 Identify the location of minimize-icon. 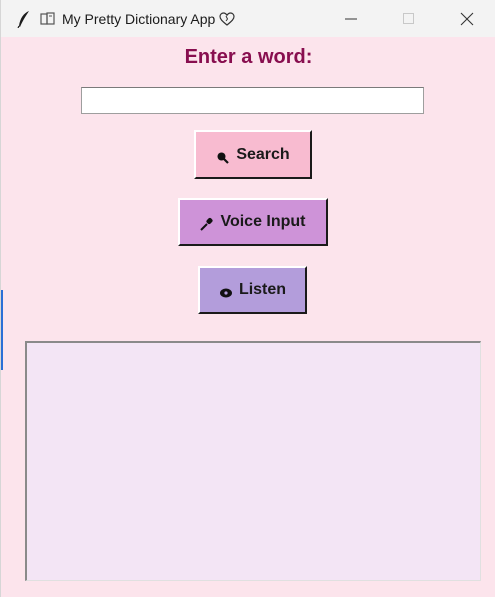
(351, 18).